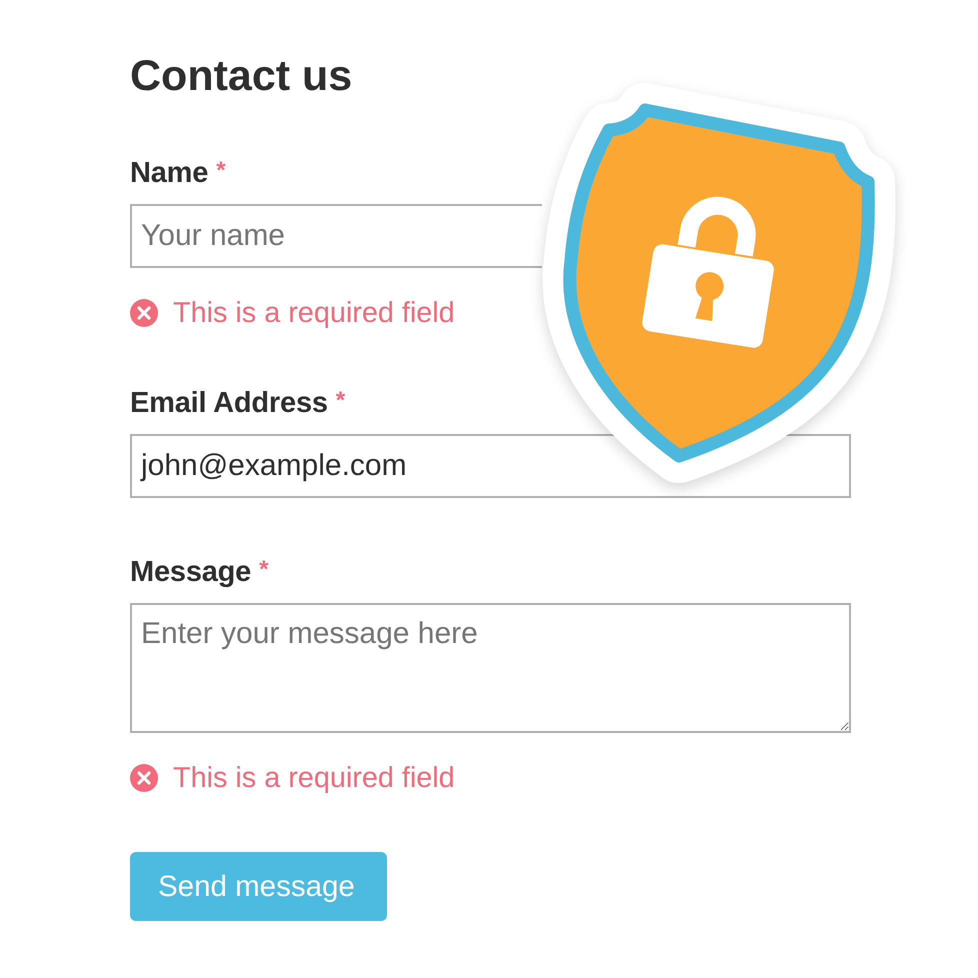 This screenshot has height=978, width=978. I want to click on field-label: Name, so click(169, 173).